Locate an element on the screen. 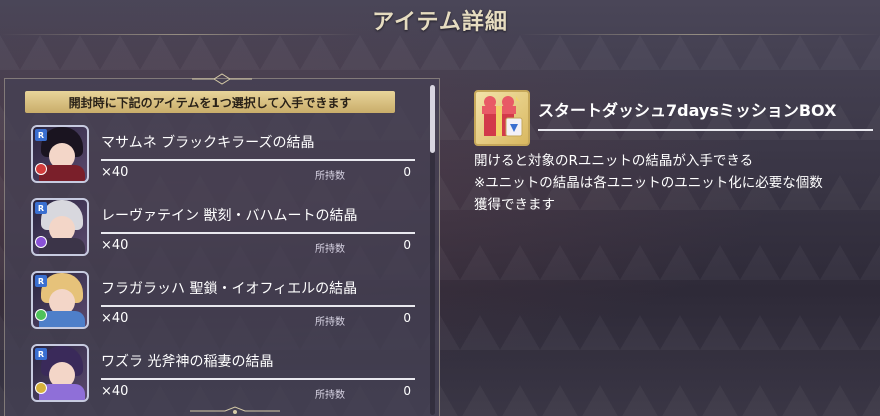 The image size is (880, 416). list-item: R マサムネ ブラックキラーズの結晶 ×40 所持数 0 is located at coordinates (221, 155).